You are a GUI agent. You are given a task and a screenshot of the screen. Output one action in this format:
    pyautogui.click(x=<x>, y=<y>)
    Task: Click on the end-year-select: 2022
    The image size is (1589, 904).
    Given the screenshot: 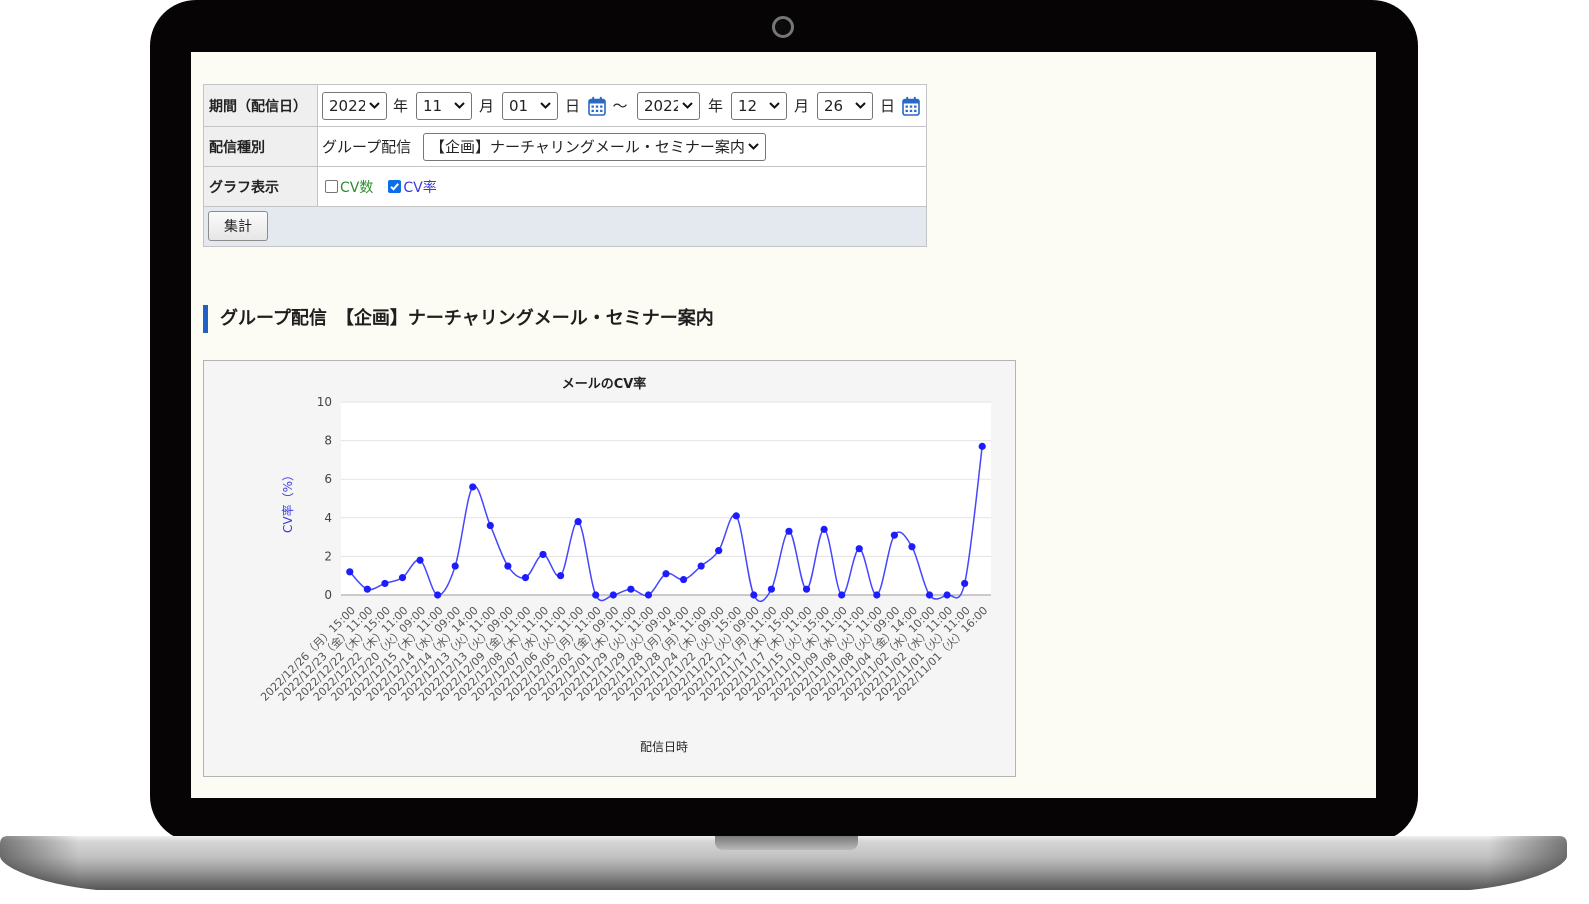 What is the action you would take?
    pyautogui.click(x=668, y=105)
    